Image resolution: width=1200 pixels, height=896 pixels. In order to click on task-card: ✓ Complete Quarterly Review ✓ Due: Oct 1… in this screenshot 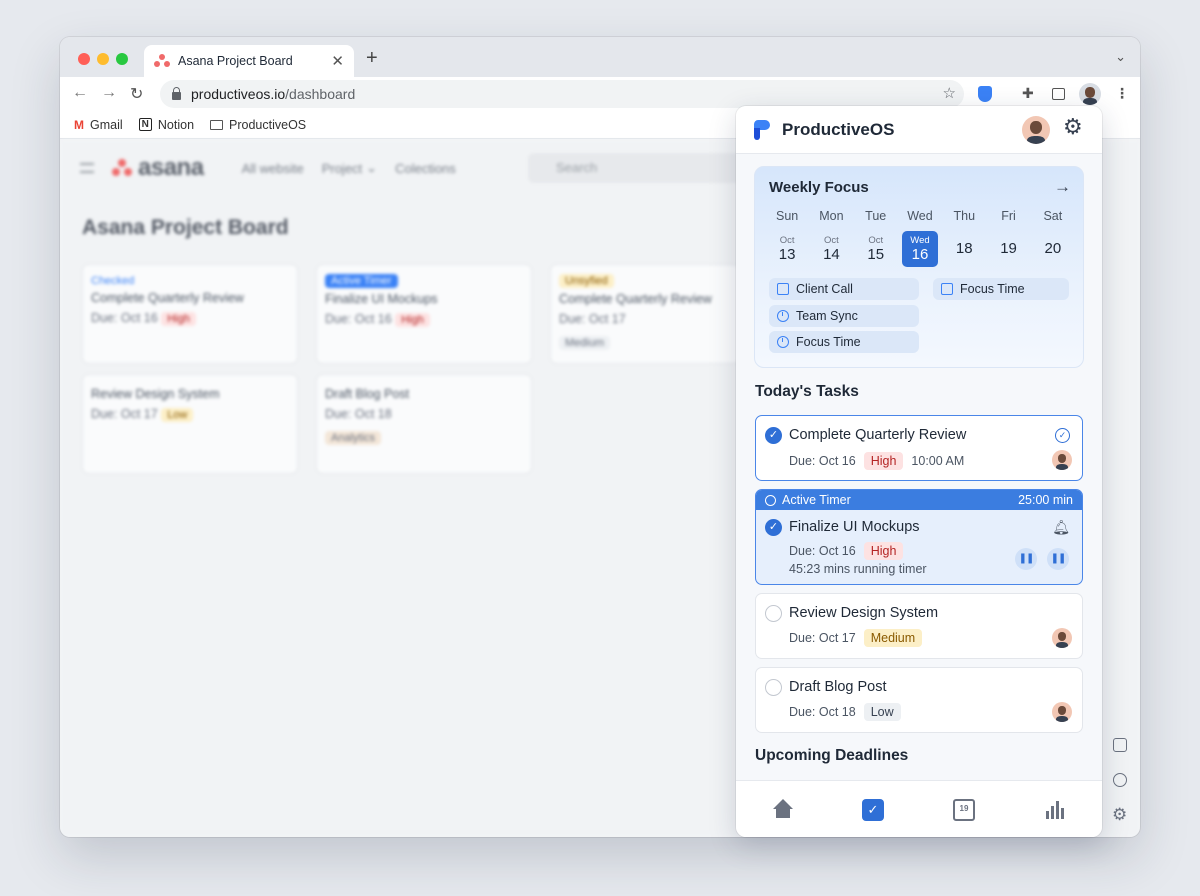, I will do `click(919, 448)`.